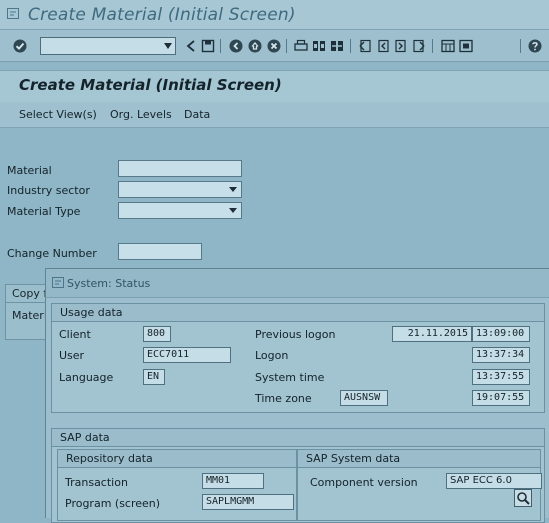 The height and width of the screenshot is (523, 549). Describe the element at coordinates (58, 114) in the screenshot. I see `select-views-button: Select View(s)` at that location.